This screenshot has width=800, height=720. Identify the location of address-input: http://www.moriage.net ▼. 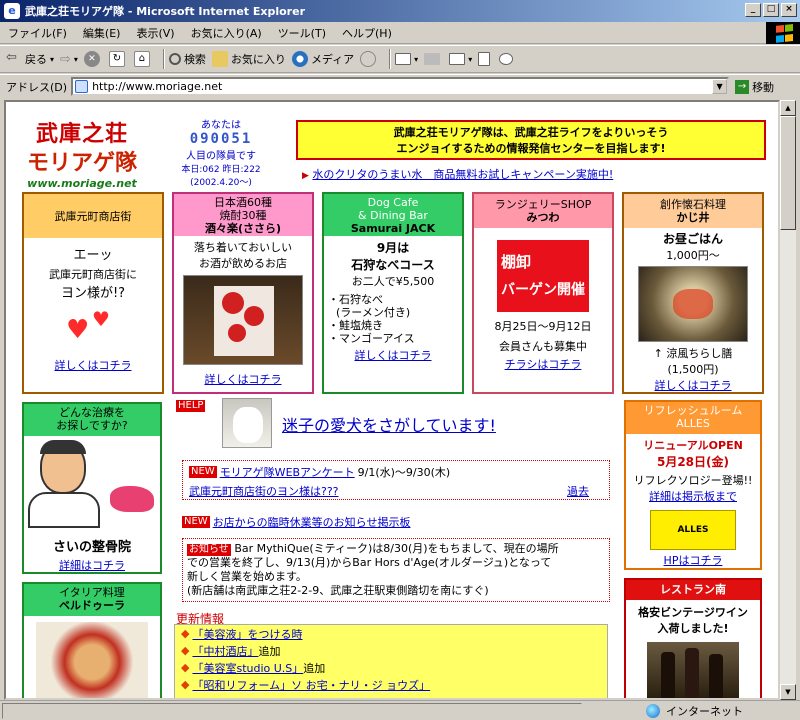
(400, 86).